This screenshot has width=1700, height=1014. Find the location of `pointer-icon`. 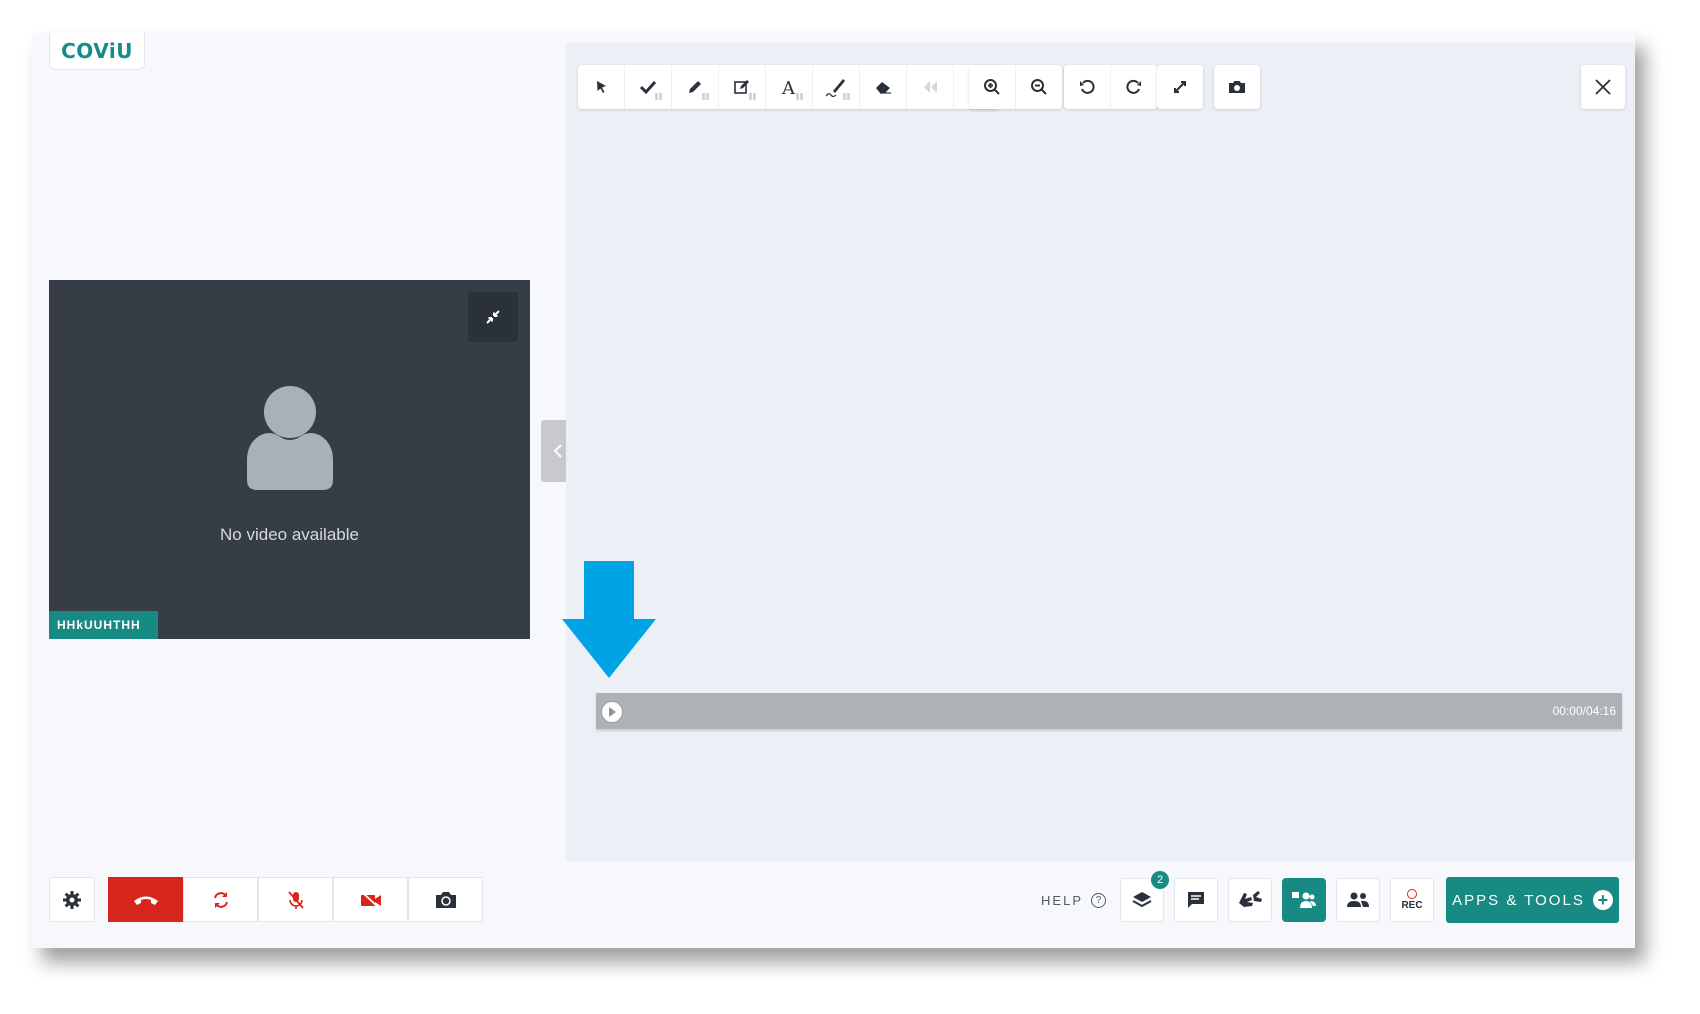

pointer-icon is located at coordinates (601, 87).